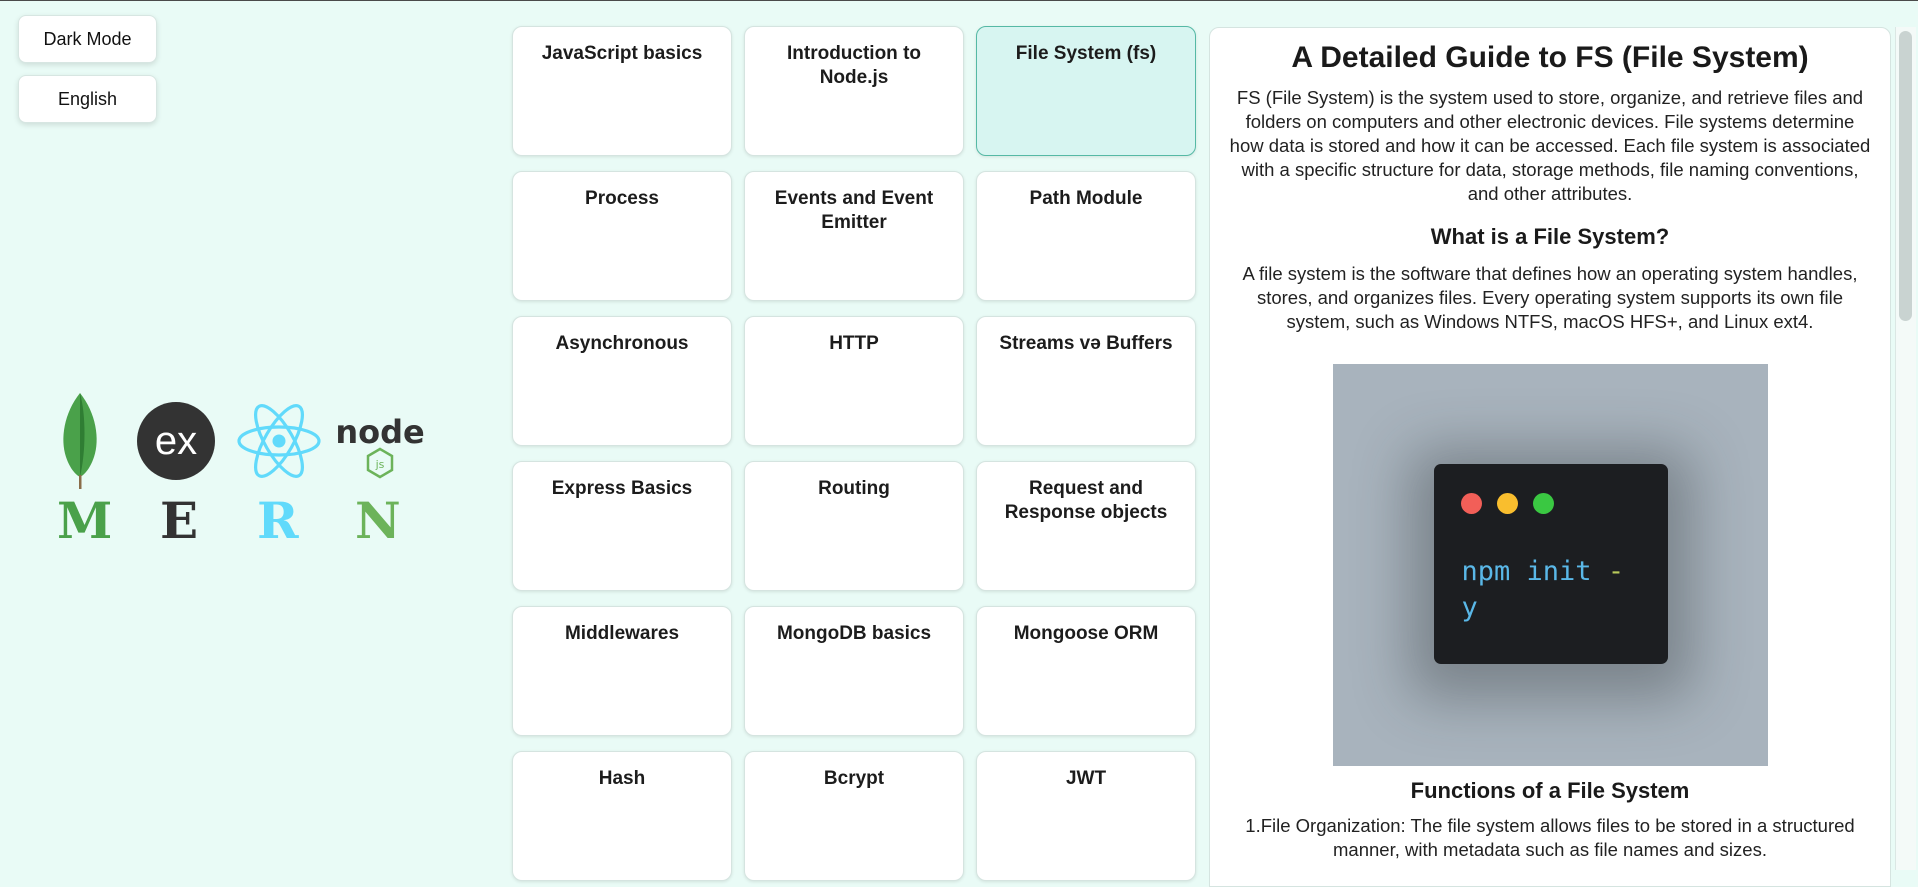 This screenshot has width=1918, height=887. I want to click on nodejs-icon: node js, so click(380, 446).